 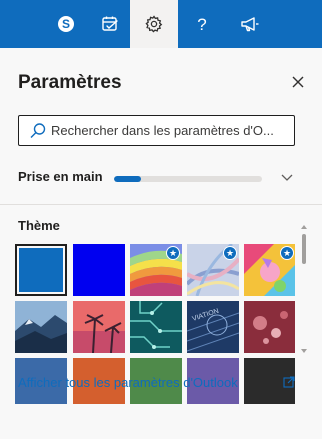 I want to click on help-icon: ?, so click(x=201, y=24).